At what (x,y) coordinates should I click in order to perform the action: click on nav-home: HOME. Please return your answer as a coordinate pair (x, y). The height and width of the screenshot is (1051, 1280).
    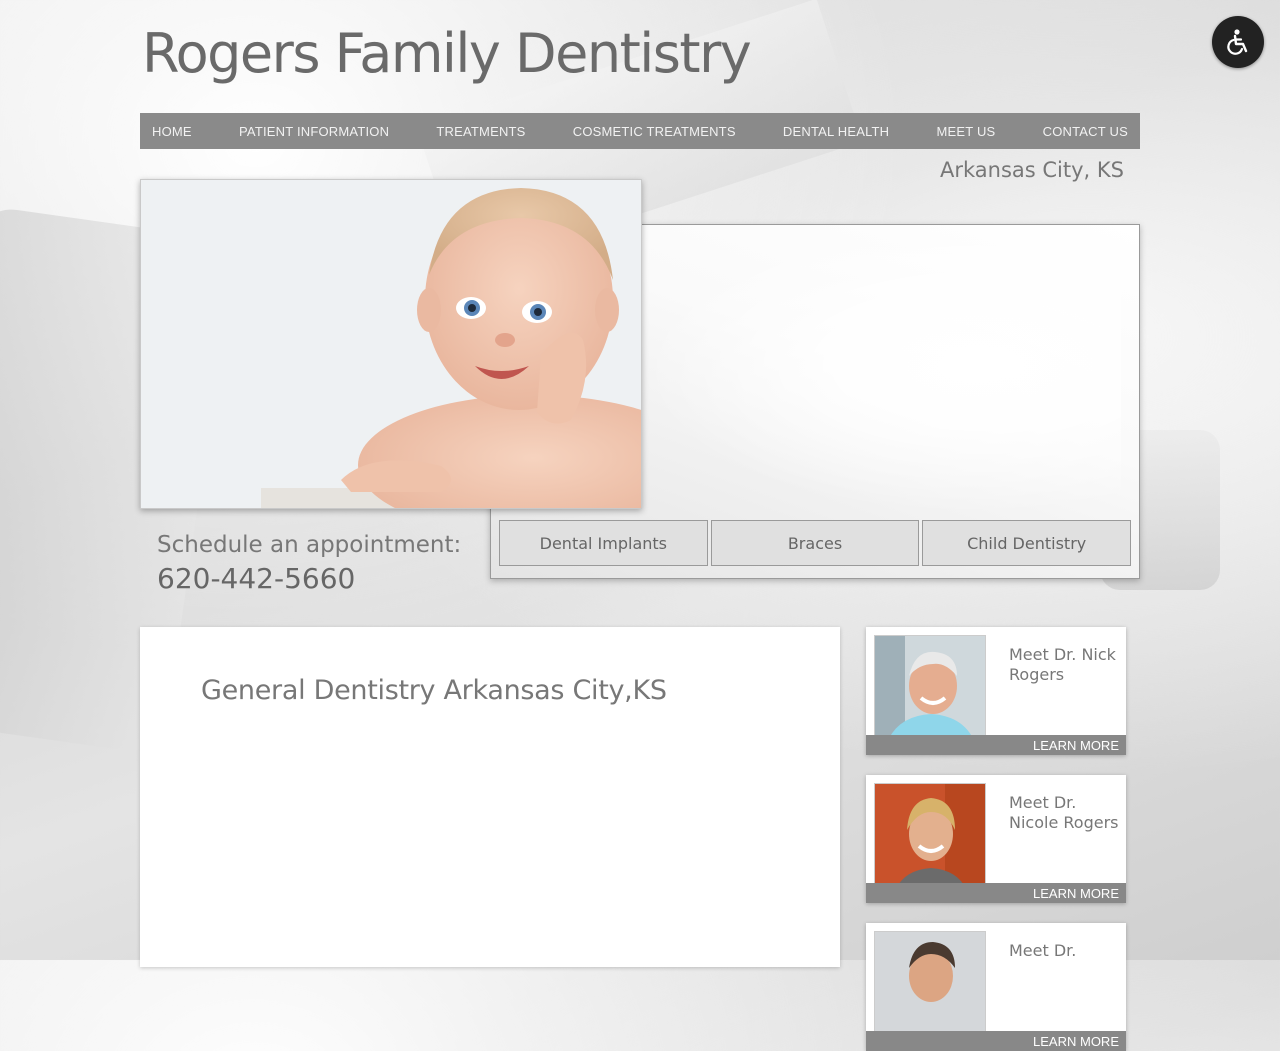
    Looking at the image, I should click on (172, 131).